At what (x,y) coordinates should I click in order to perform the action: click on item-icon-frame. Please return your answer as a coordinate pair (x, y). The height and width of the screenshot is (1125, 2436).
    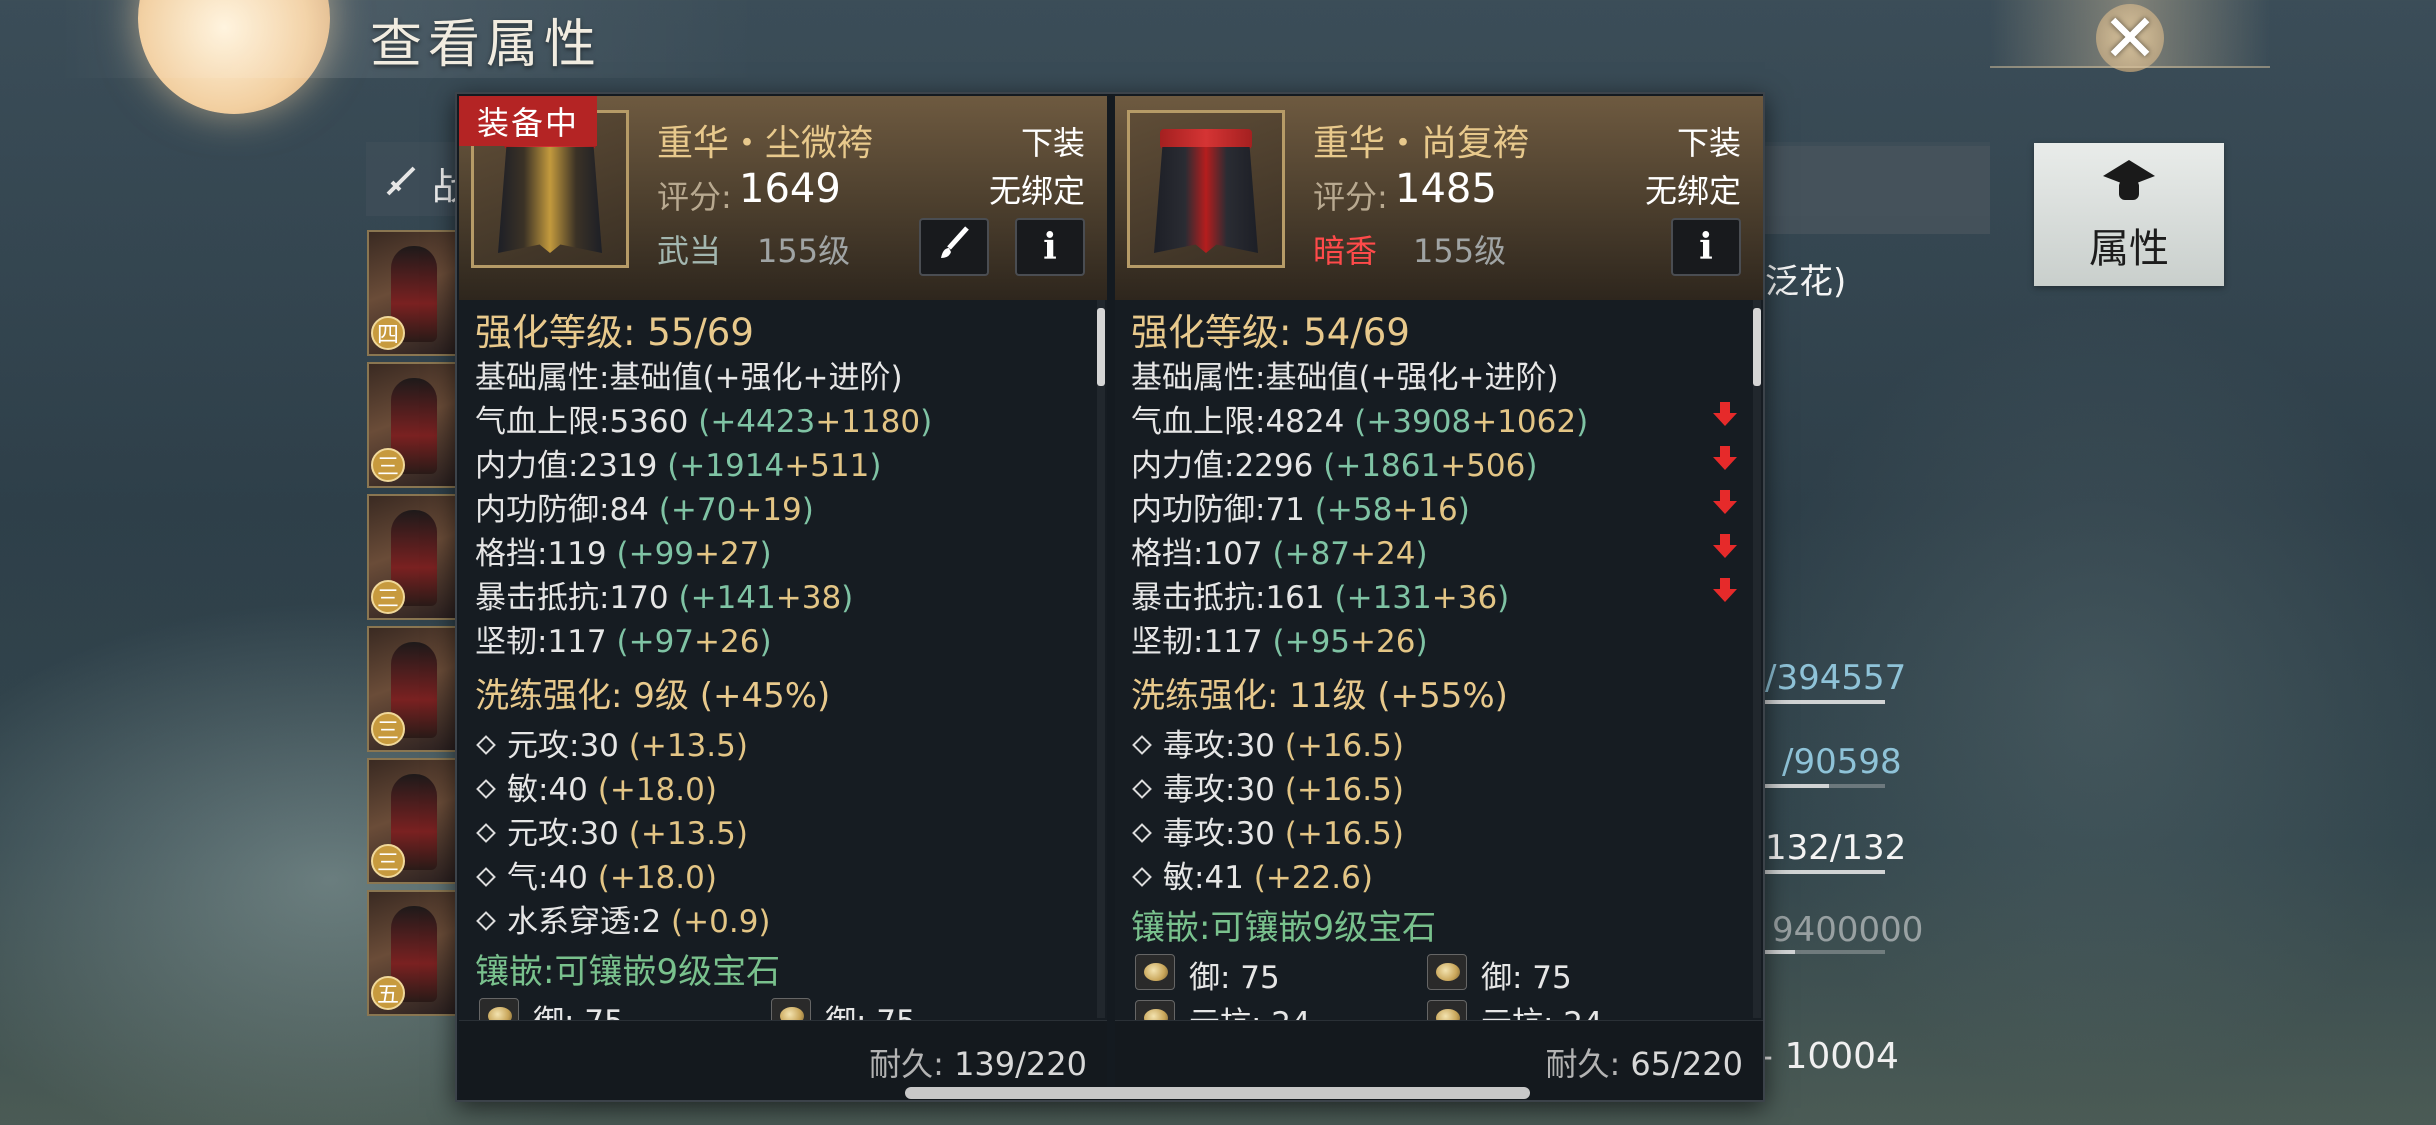
    Looking at the image, I should click on (1206, 189).